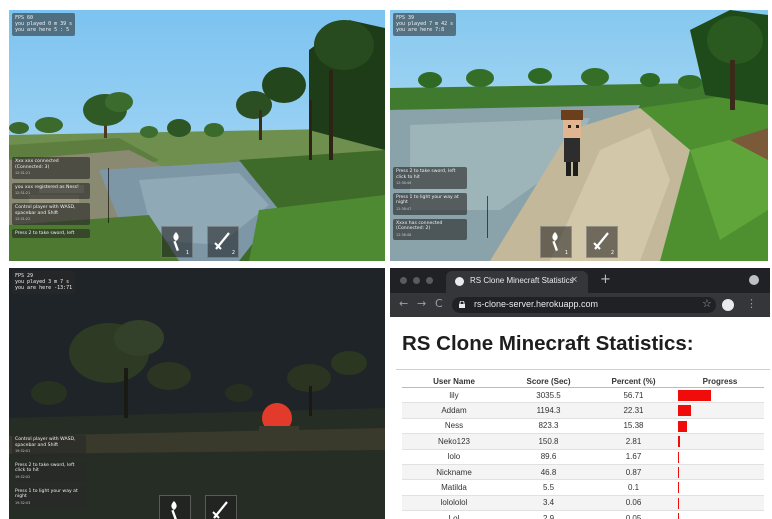 The height and width of the screenshot is (519, 772). What do you see at coordinates (454, 487) in the screenshot?
I see `table-cell-name: Matilda` at bounding box center [454, 487].